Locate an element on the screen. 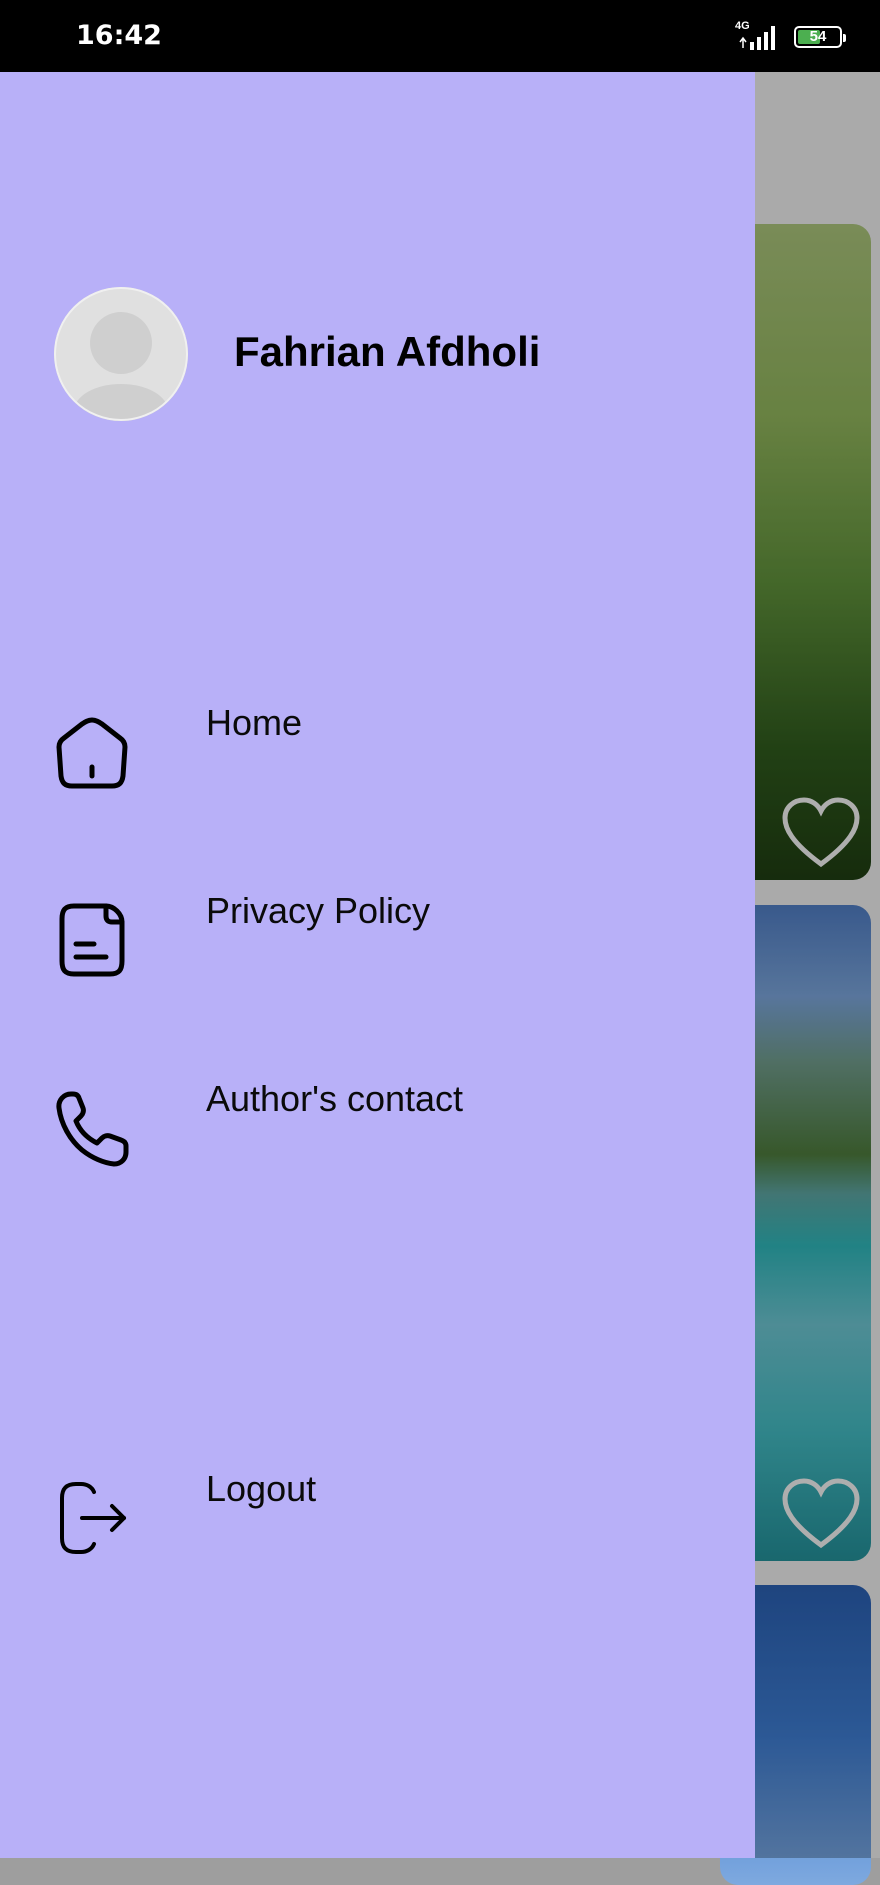 This screenshot has width=880, height=1885. user-name: Fahrian Afdholi is located at coordinates (387, 351).